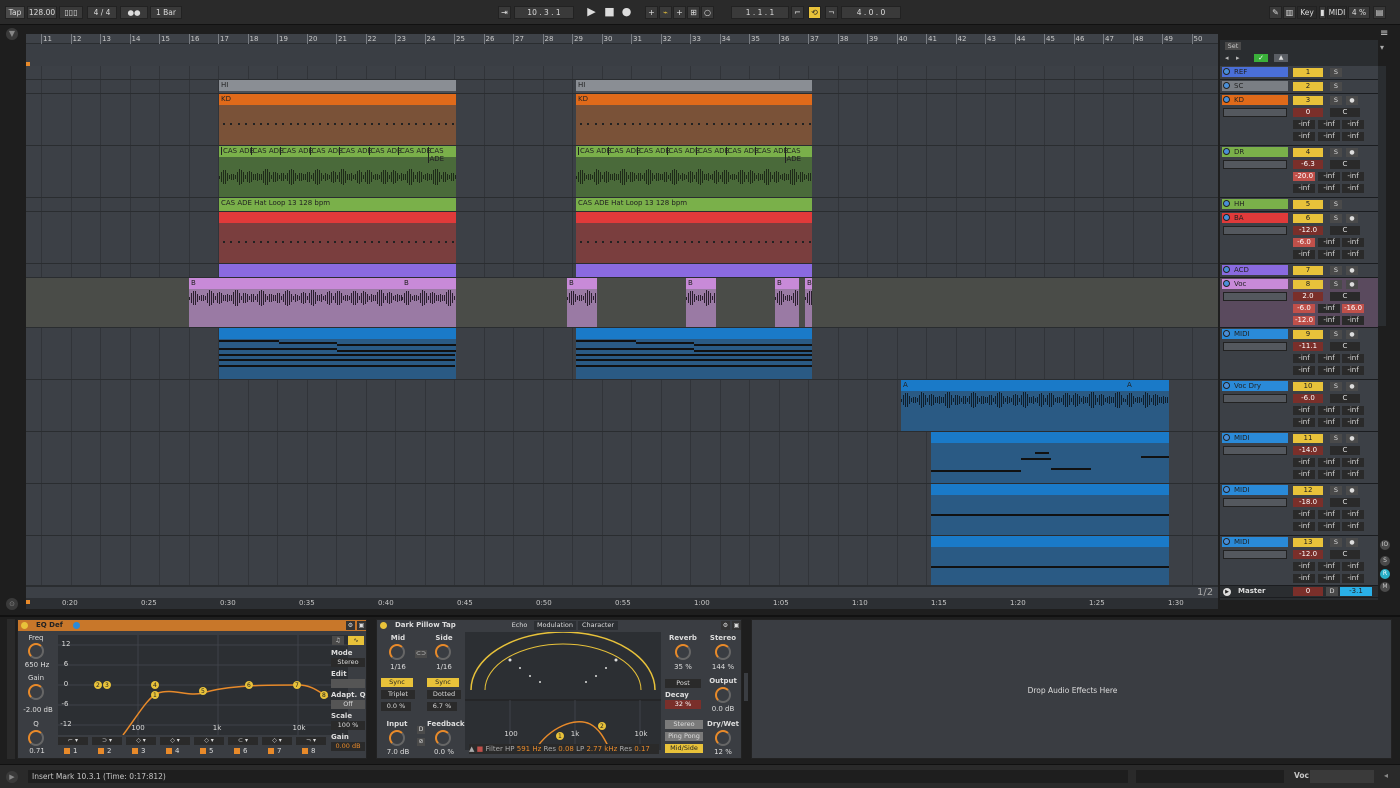  What do you see at coordinates (1299, 303) in the screenshot?
I see `track-header: Voc 8 S ● 2.0 C -6.0 -inf -16.0 -12.0 -inf -inf` at bounding box center [1299, 303].